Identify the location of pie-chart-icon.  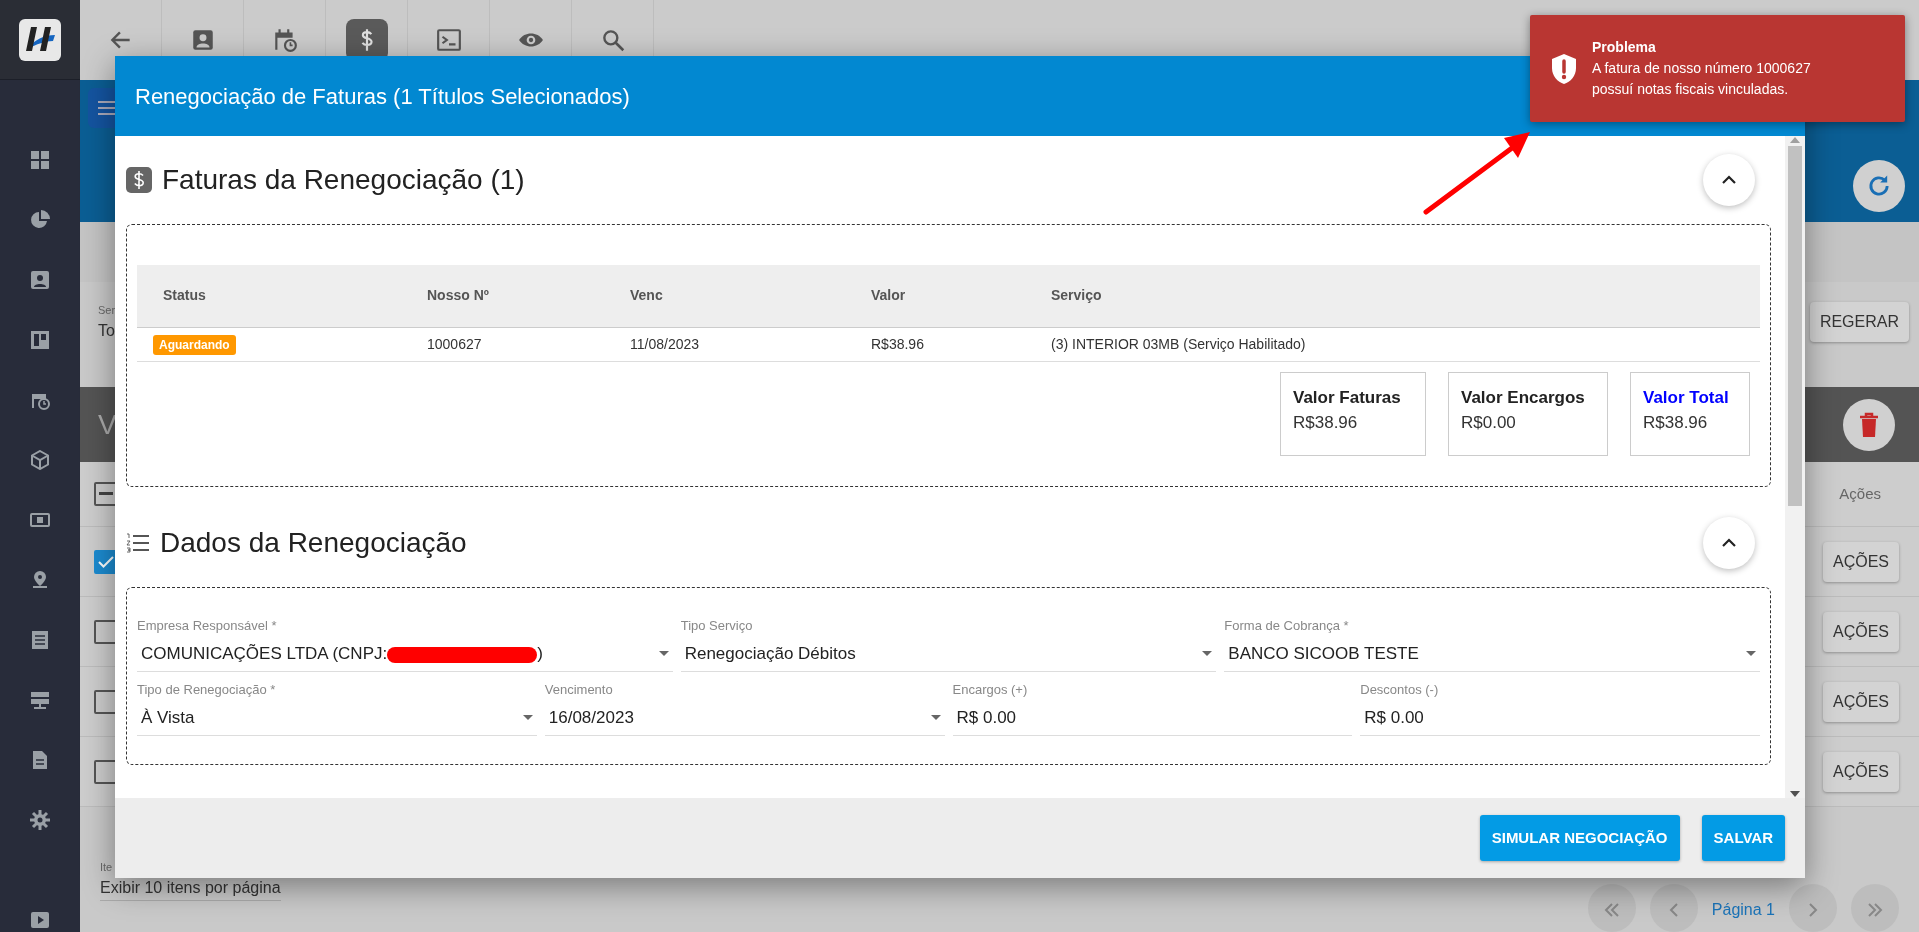
(40, 220).